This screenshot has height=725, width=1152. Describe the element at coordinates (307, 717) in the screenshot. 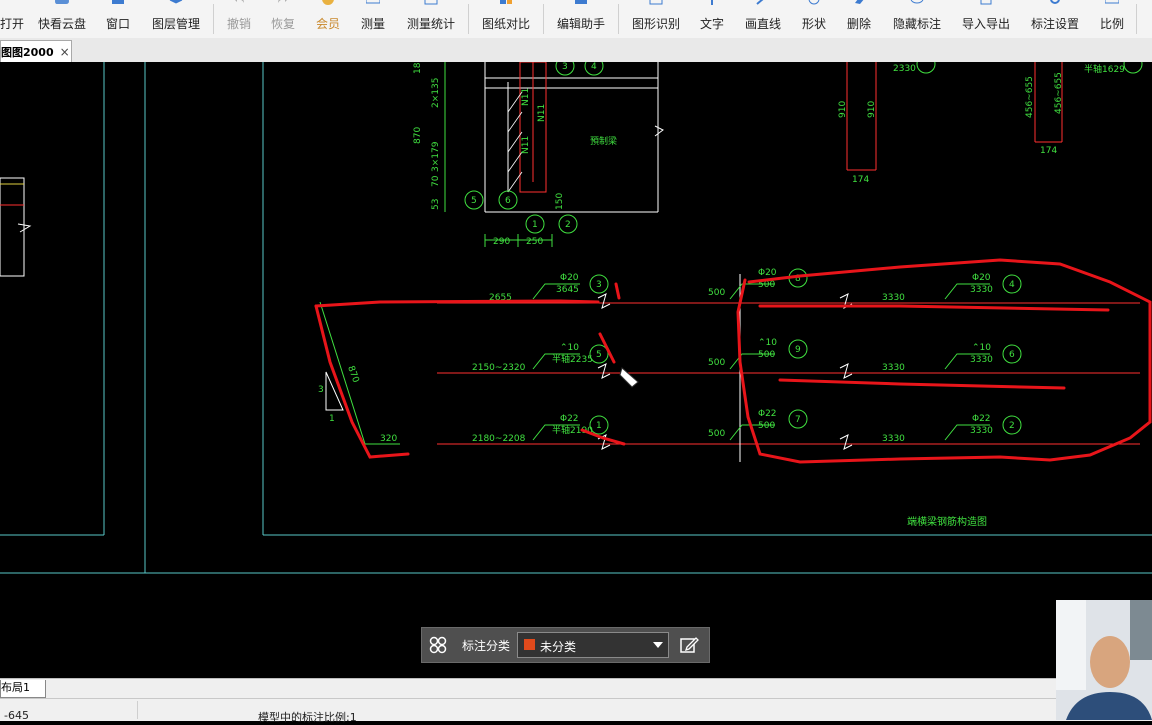

I see `annotation-scale-text: 模型中的标注比例:1` at that location.